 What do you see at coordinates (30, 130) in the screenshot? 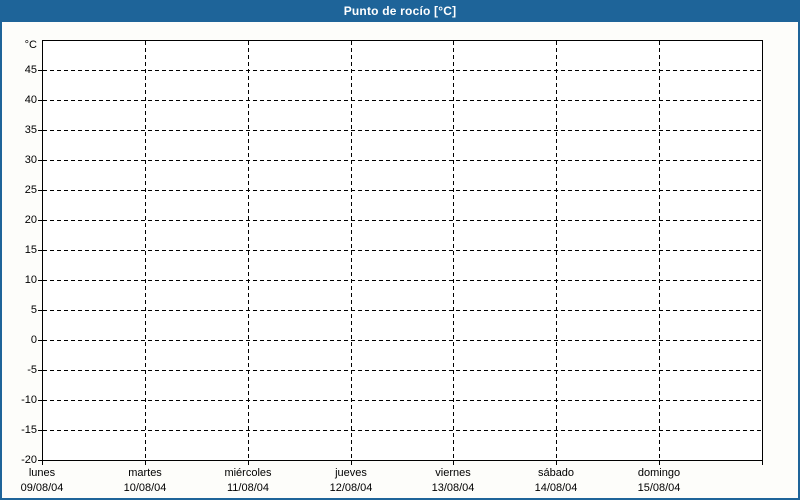
I see `y-tick-label: 35` at bounding box center [30, 130].